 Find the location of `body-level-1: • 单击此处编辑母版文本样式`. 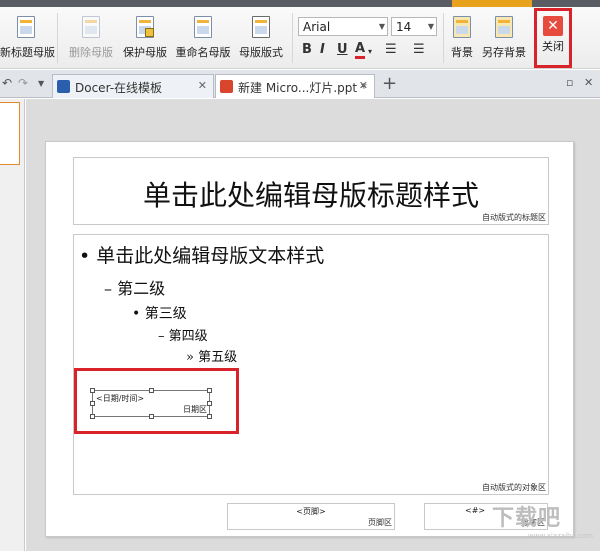

body-level-1: • 单击此处编辑母版文本样式 is located at coordinates (202, 256).